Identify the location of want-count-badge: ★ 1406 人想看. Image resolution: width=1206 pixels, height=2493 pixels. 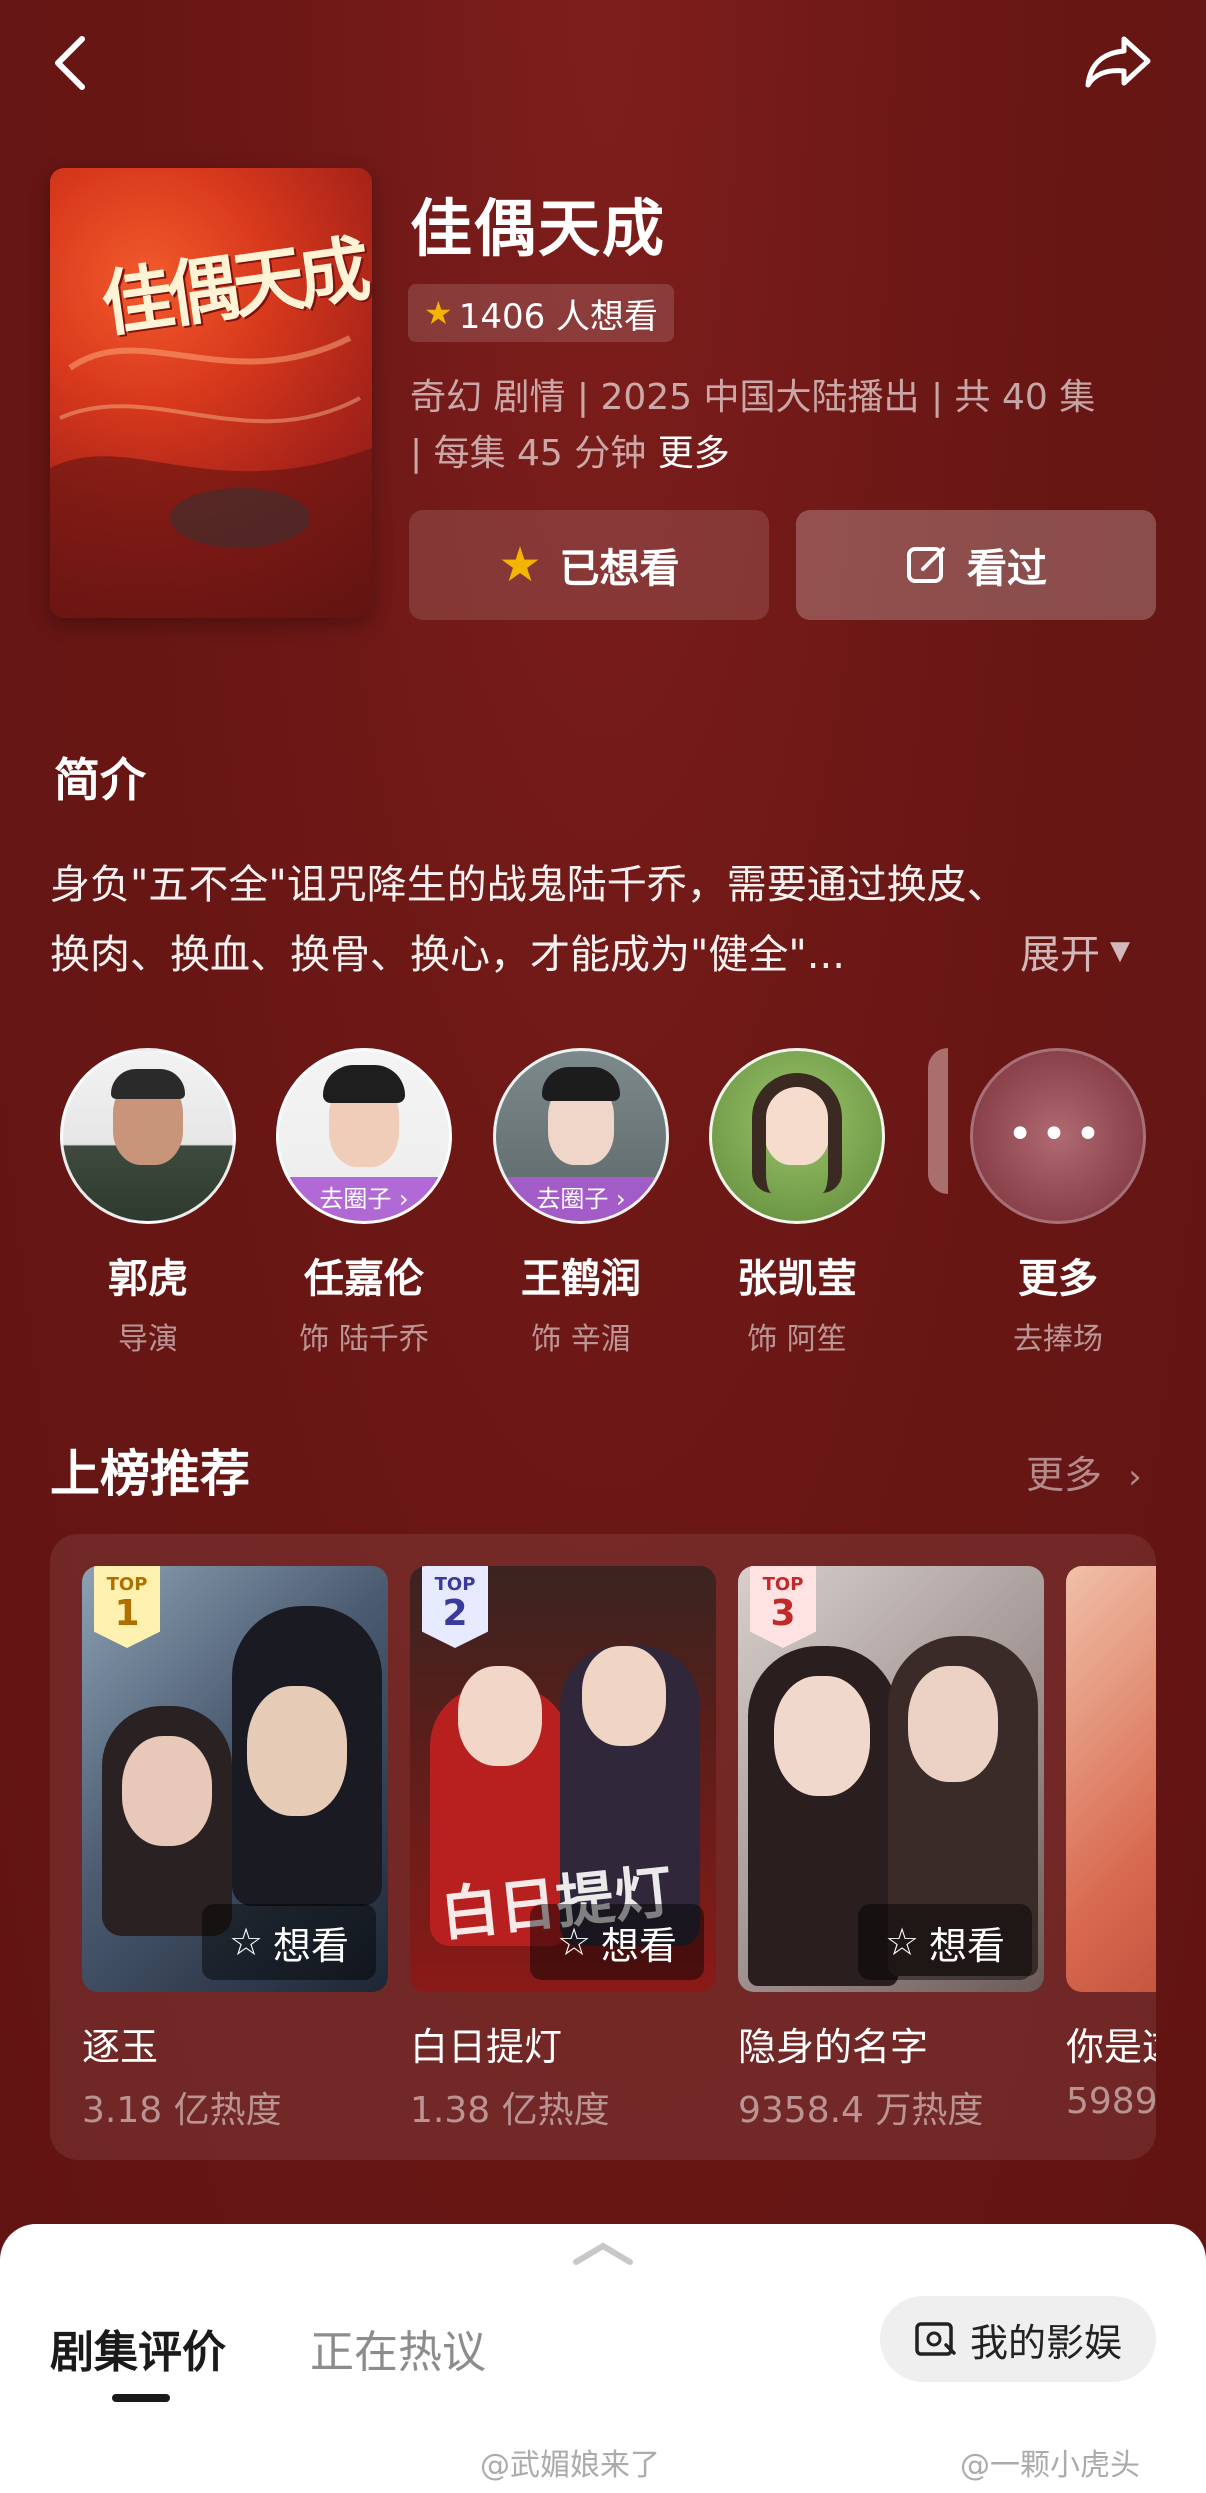
(541, 313).